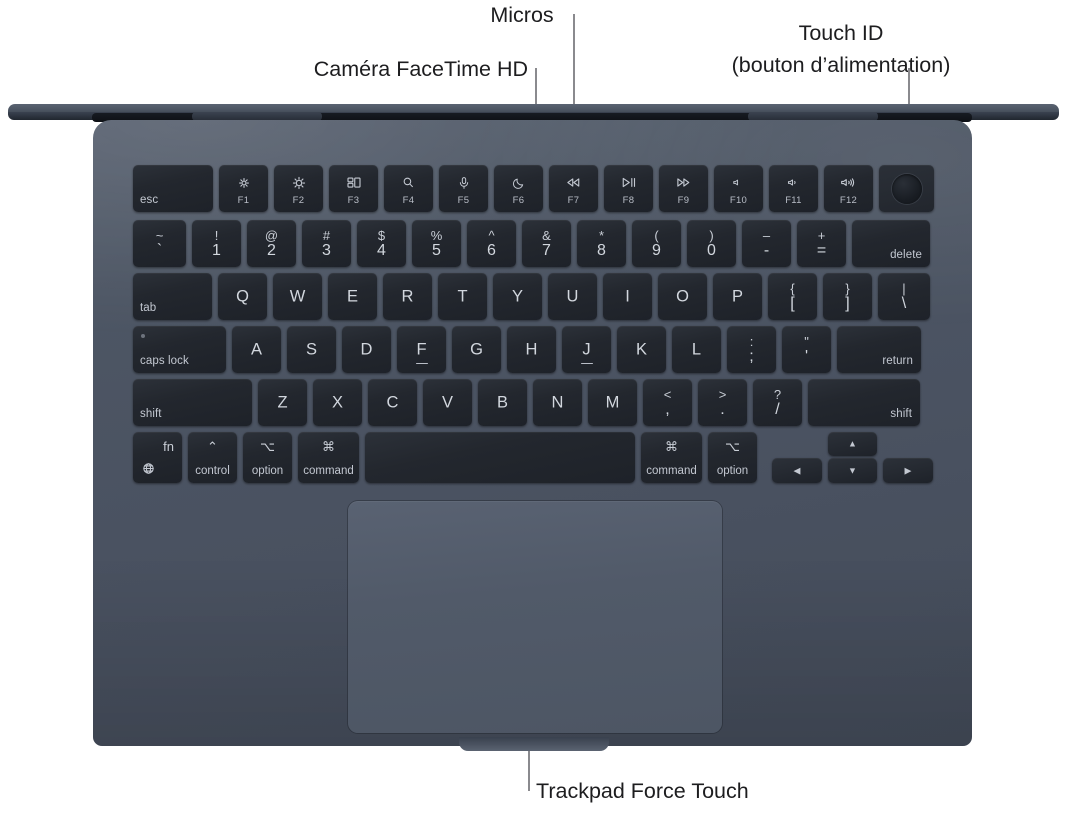  I want to click on arrow-right-key: ▶, so click(908, 470).